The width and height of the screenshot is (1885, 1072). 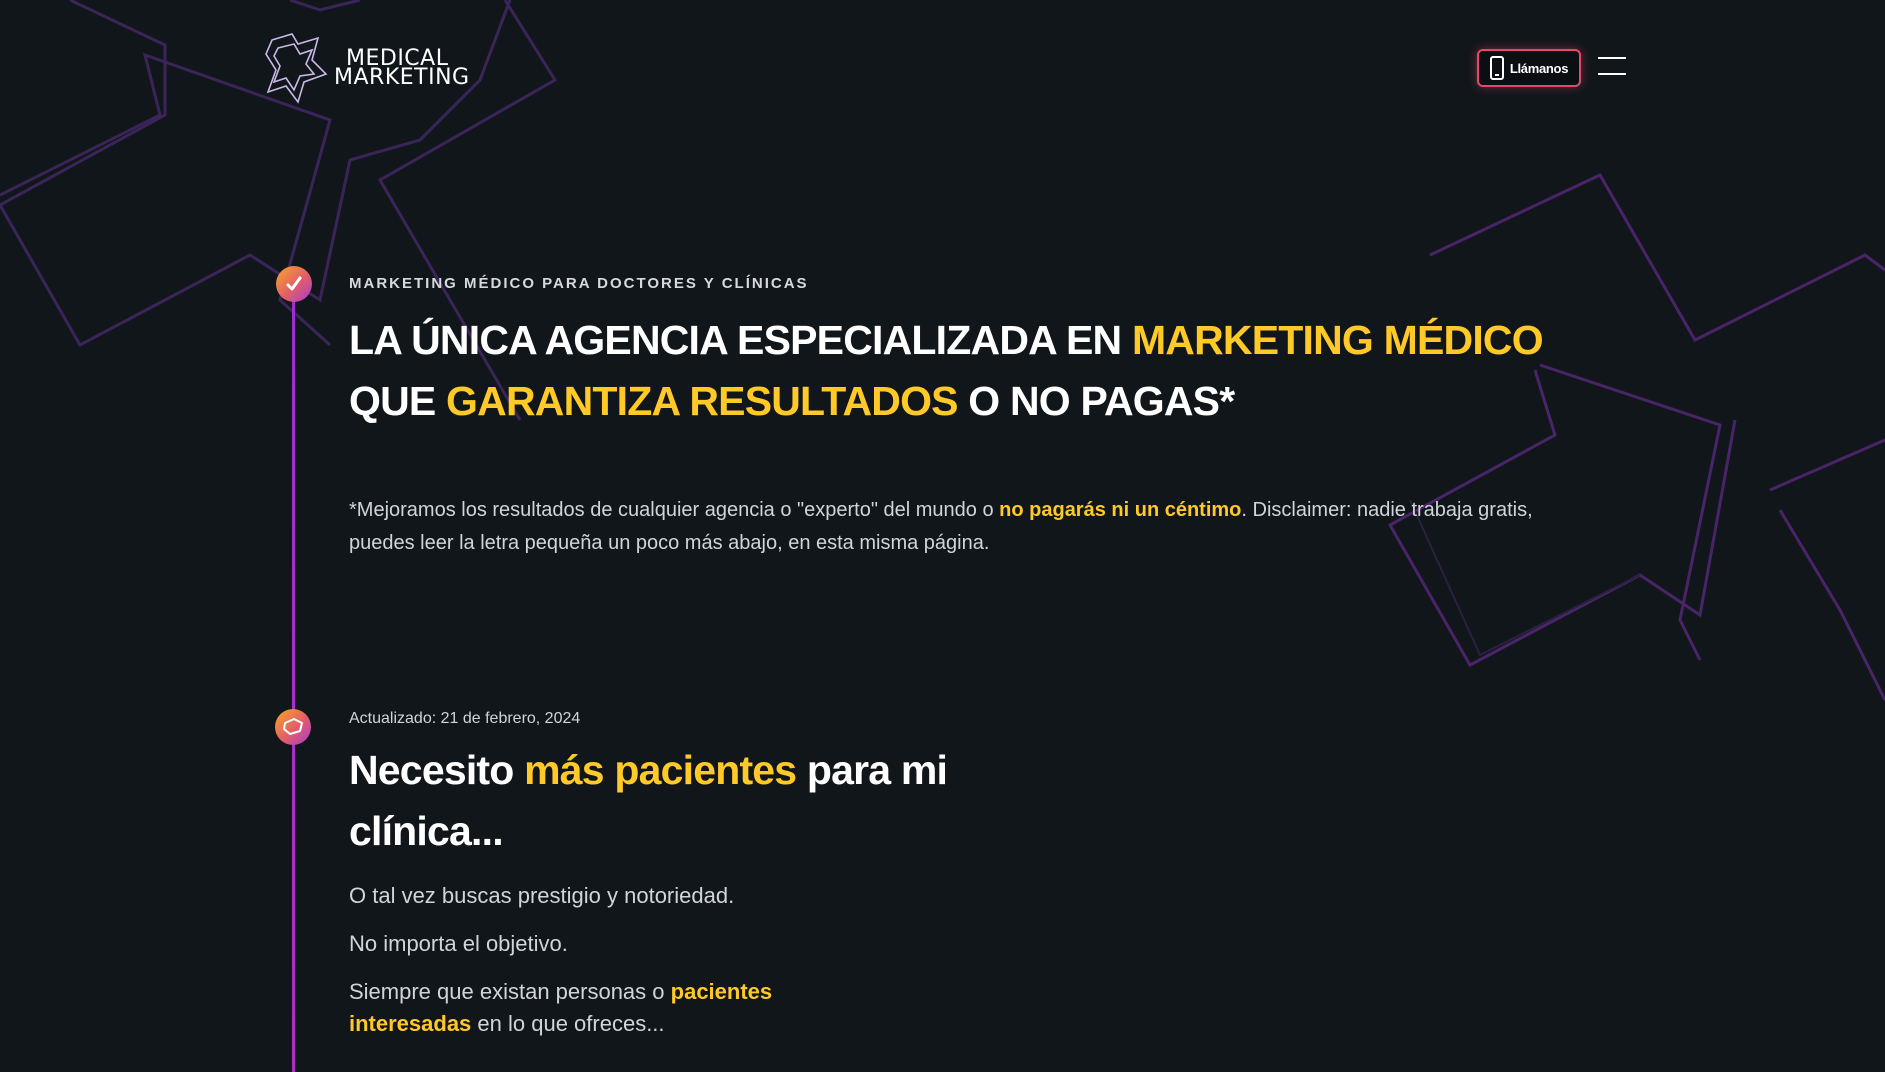 I want to click on call-button: Llámanos, so click(x=1529, y=68).